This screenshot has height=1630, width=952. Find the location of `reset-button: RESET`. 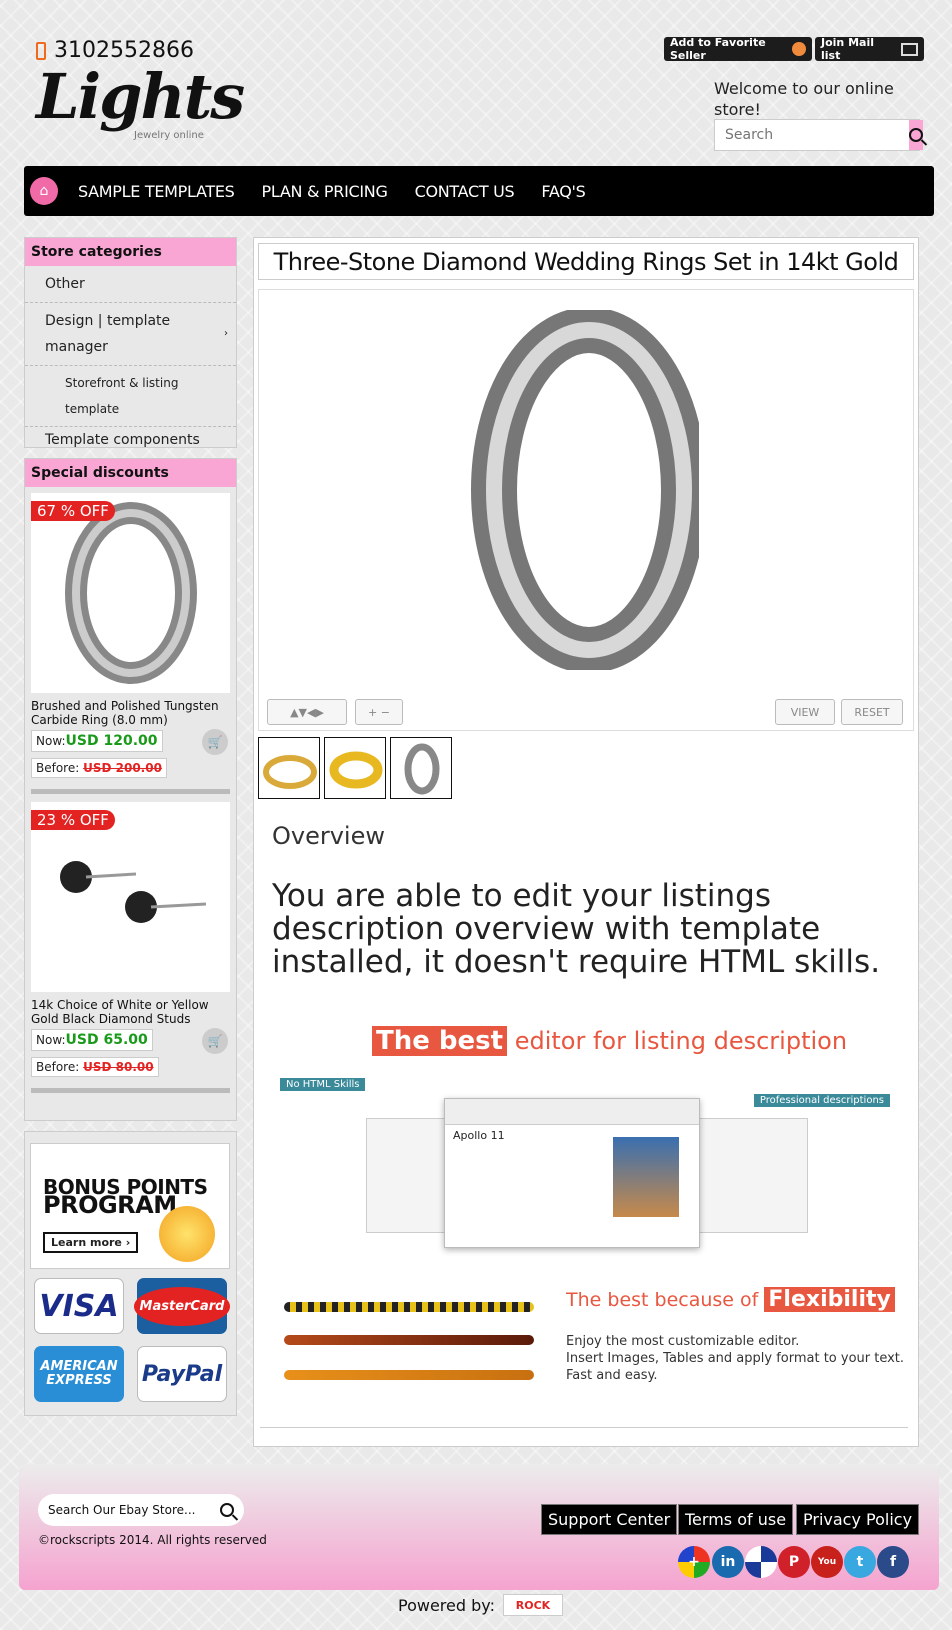

reset-button: RESET is located at coordinates (872, 712).